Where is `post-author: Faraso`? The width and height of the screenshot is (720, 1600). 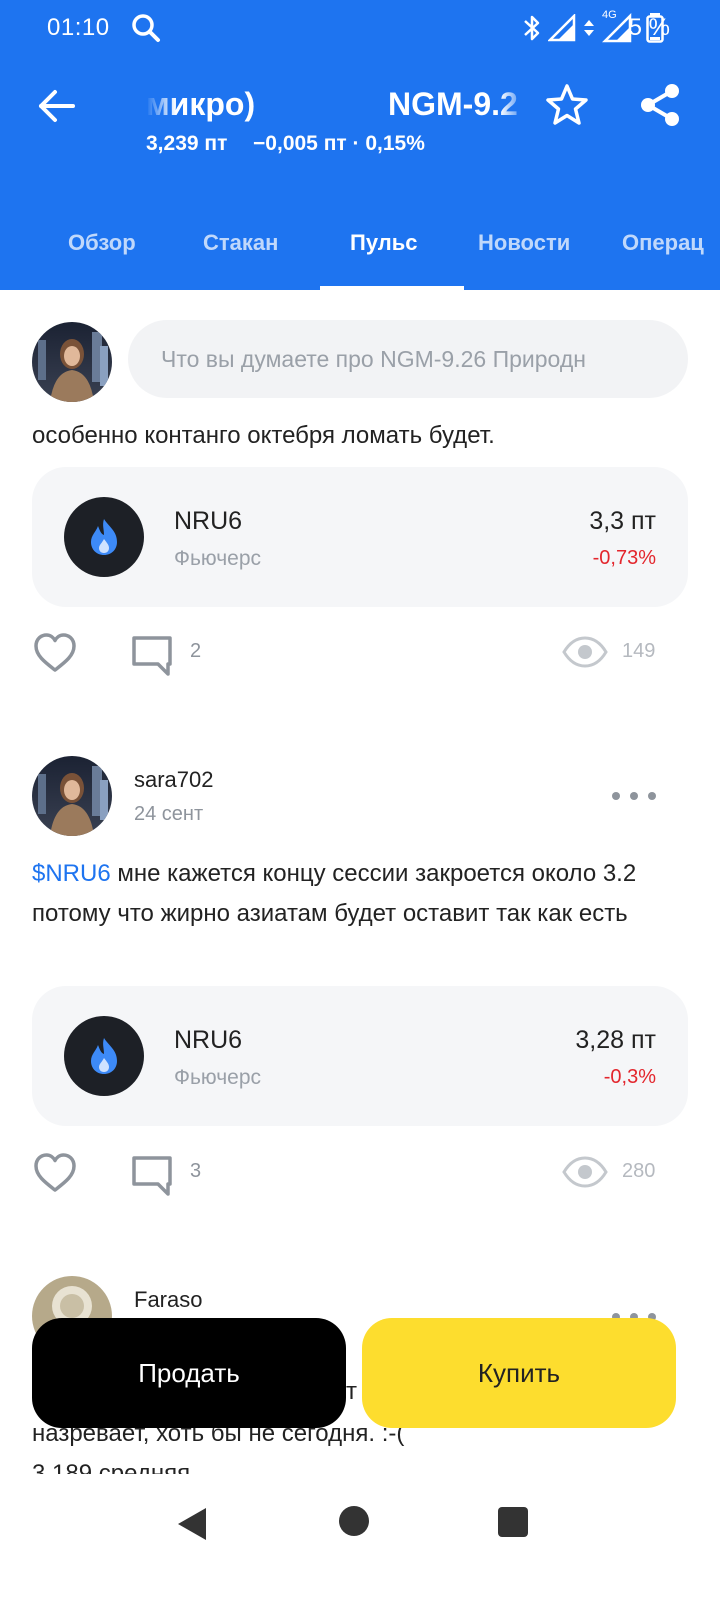 post-author: Faraso is located at coordinates (168, 1300).